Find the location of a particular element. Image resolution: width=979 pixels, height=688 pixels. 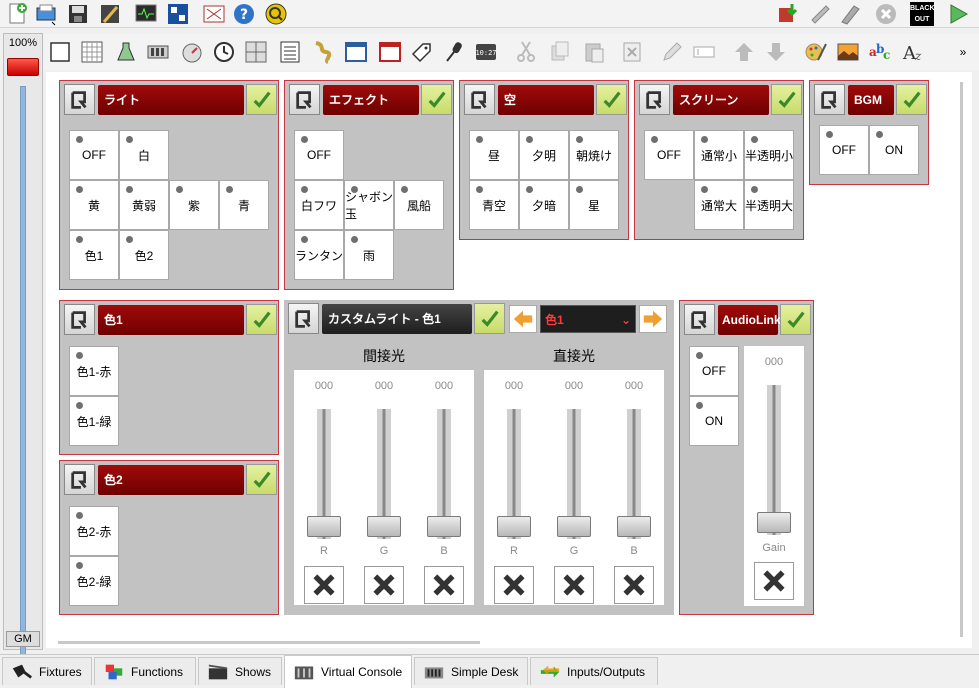

address-tool-icon is located at coordinates (178, 14).